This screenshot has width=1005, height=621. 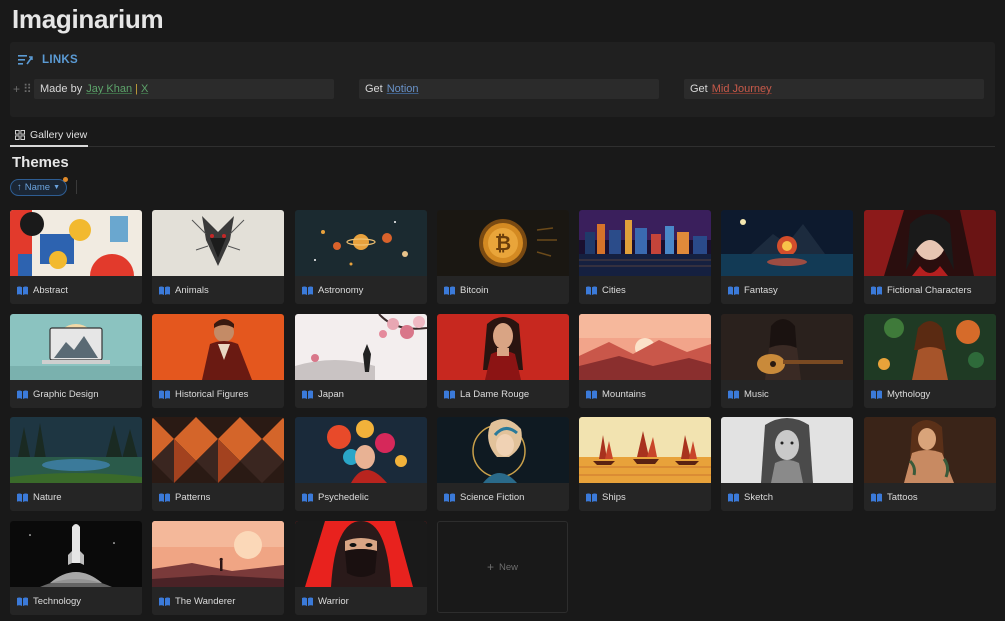 I want to click on card-psychedelic: Psychedelic, so click(x=361, y=464).